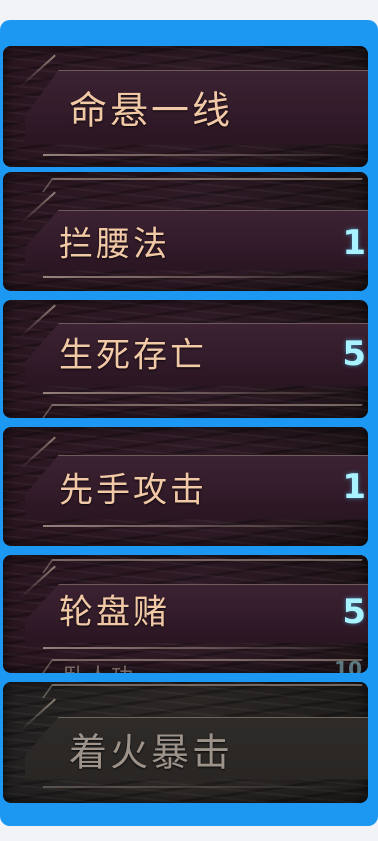 The image size is (378, 841). I want to click on skill-name: 着火暴击, so click(151, 752).